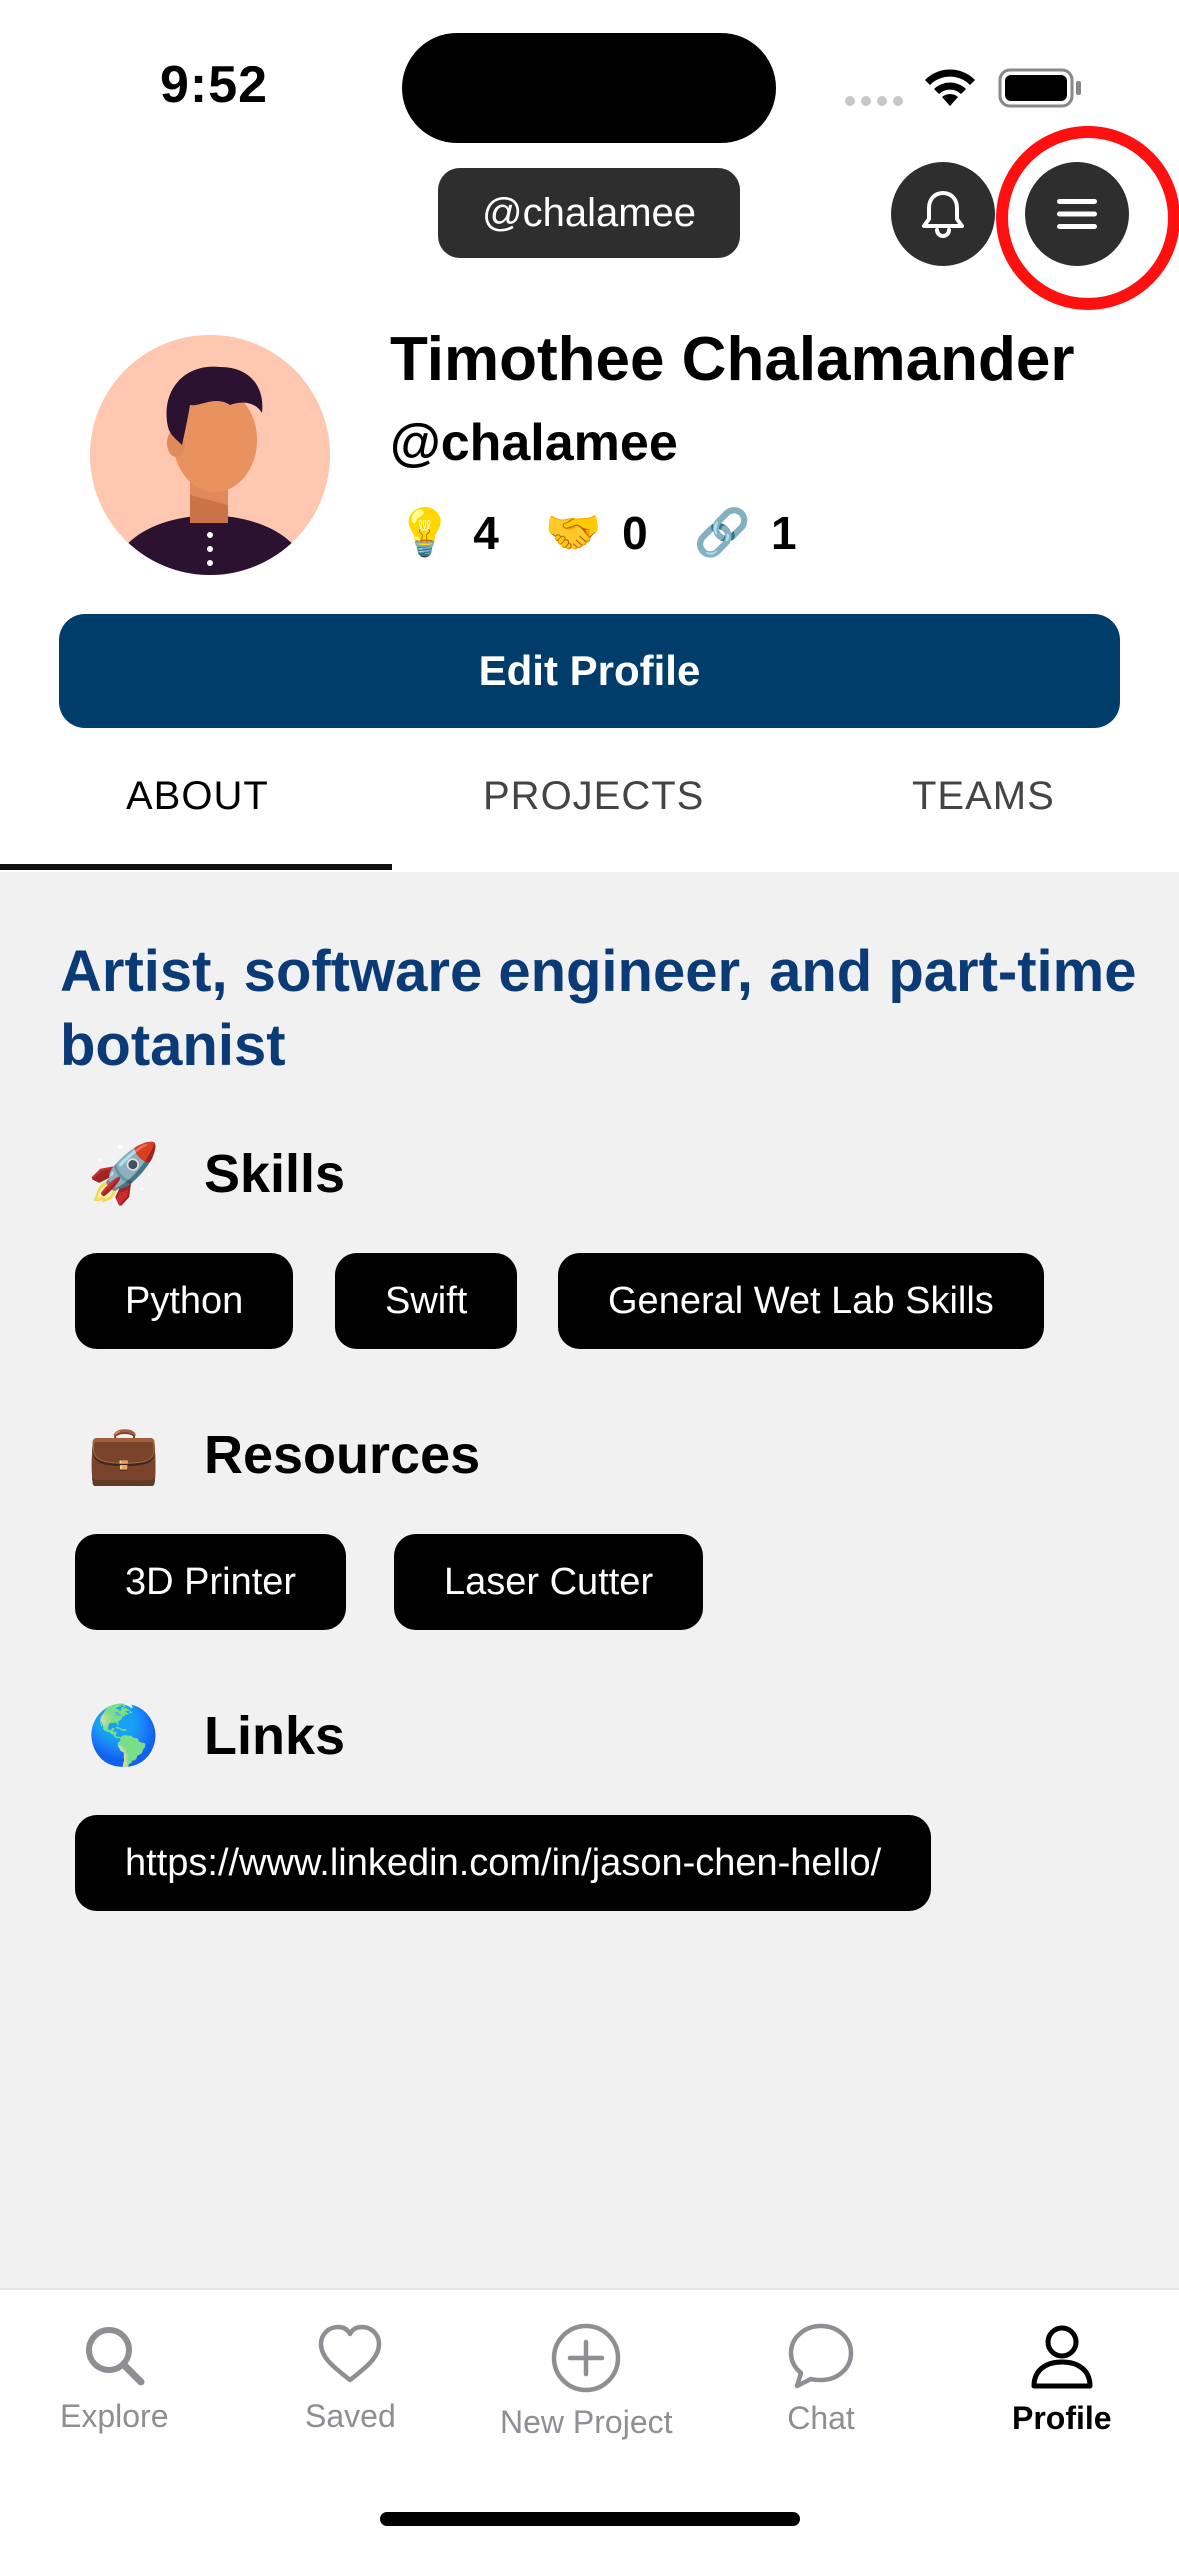  I want to click on skill-chip-wet-lab: General Wet Lab Skills, so click(801, 1301).